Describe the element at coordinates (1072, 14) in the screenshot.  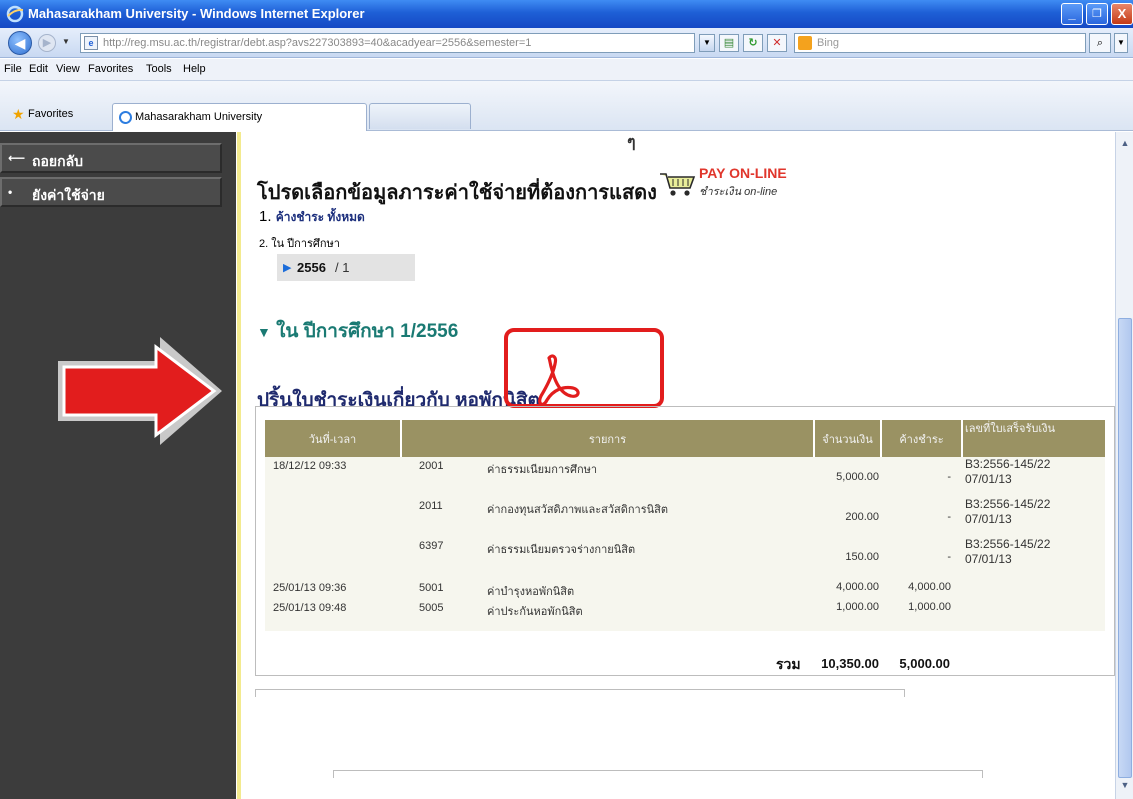
I see `minimize-button: _` at that location.